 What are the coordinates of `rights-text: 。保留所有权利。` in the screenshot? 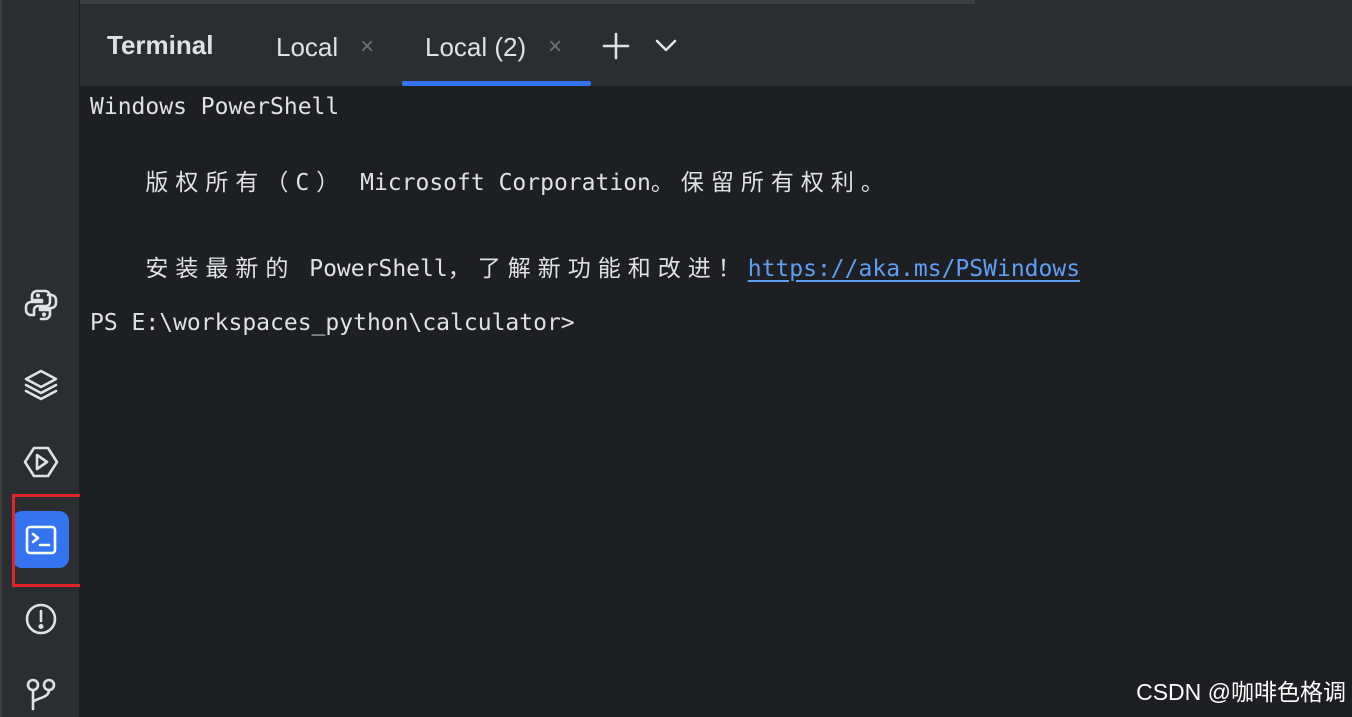 It's located at (770, 183).